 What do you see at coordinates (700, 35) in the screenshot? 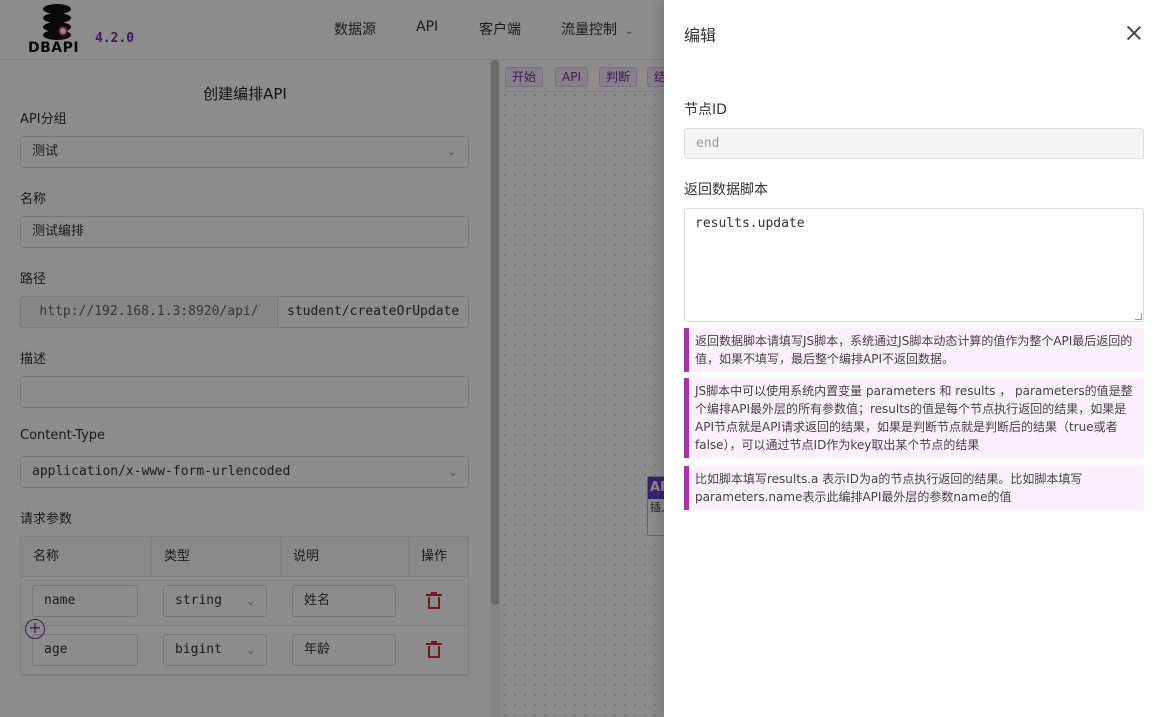
I see `drawer-title: 编辑` at bounding box center [700, 35].